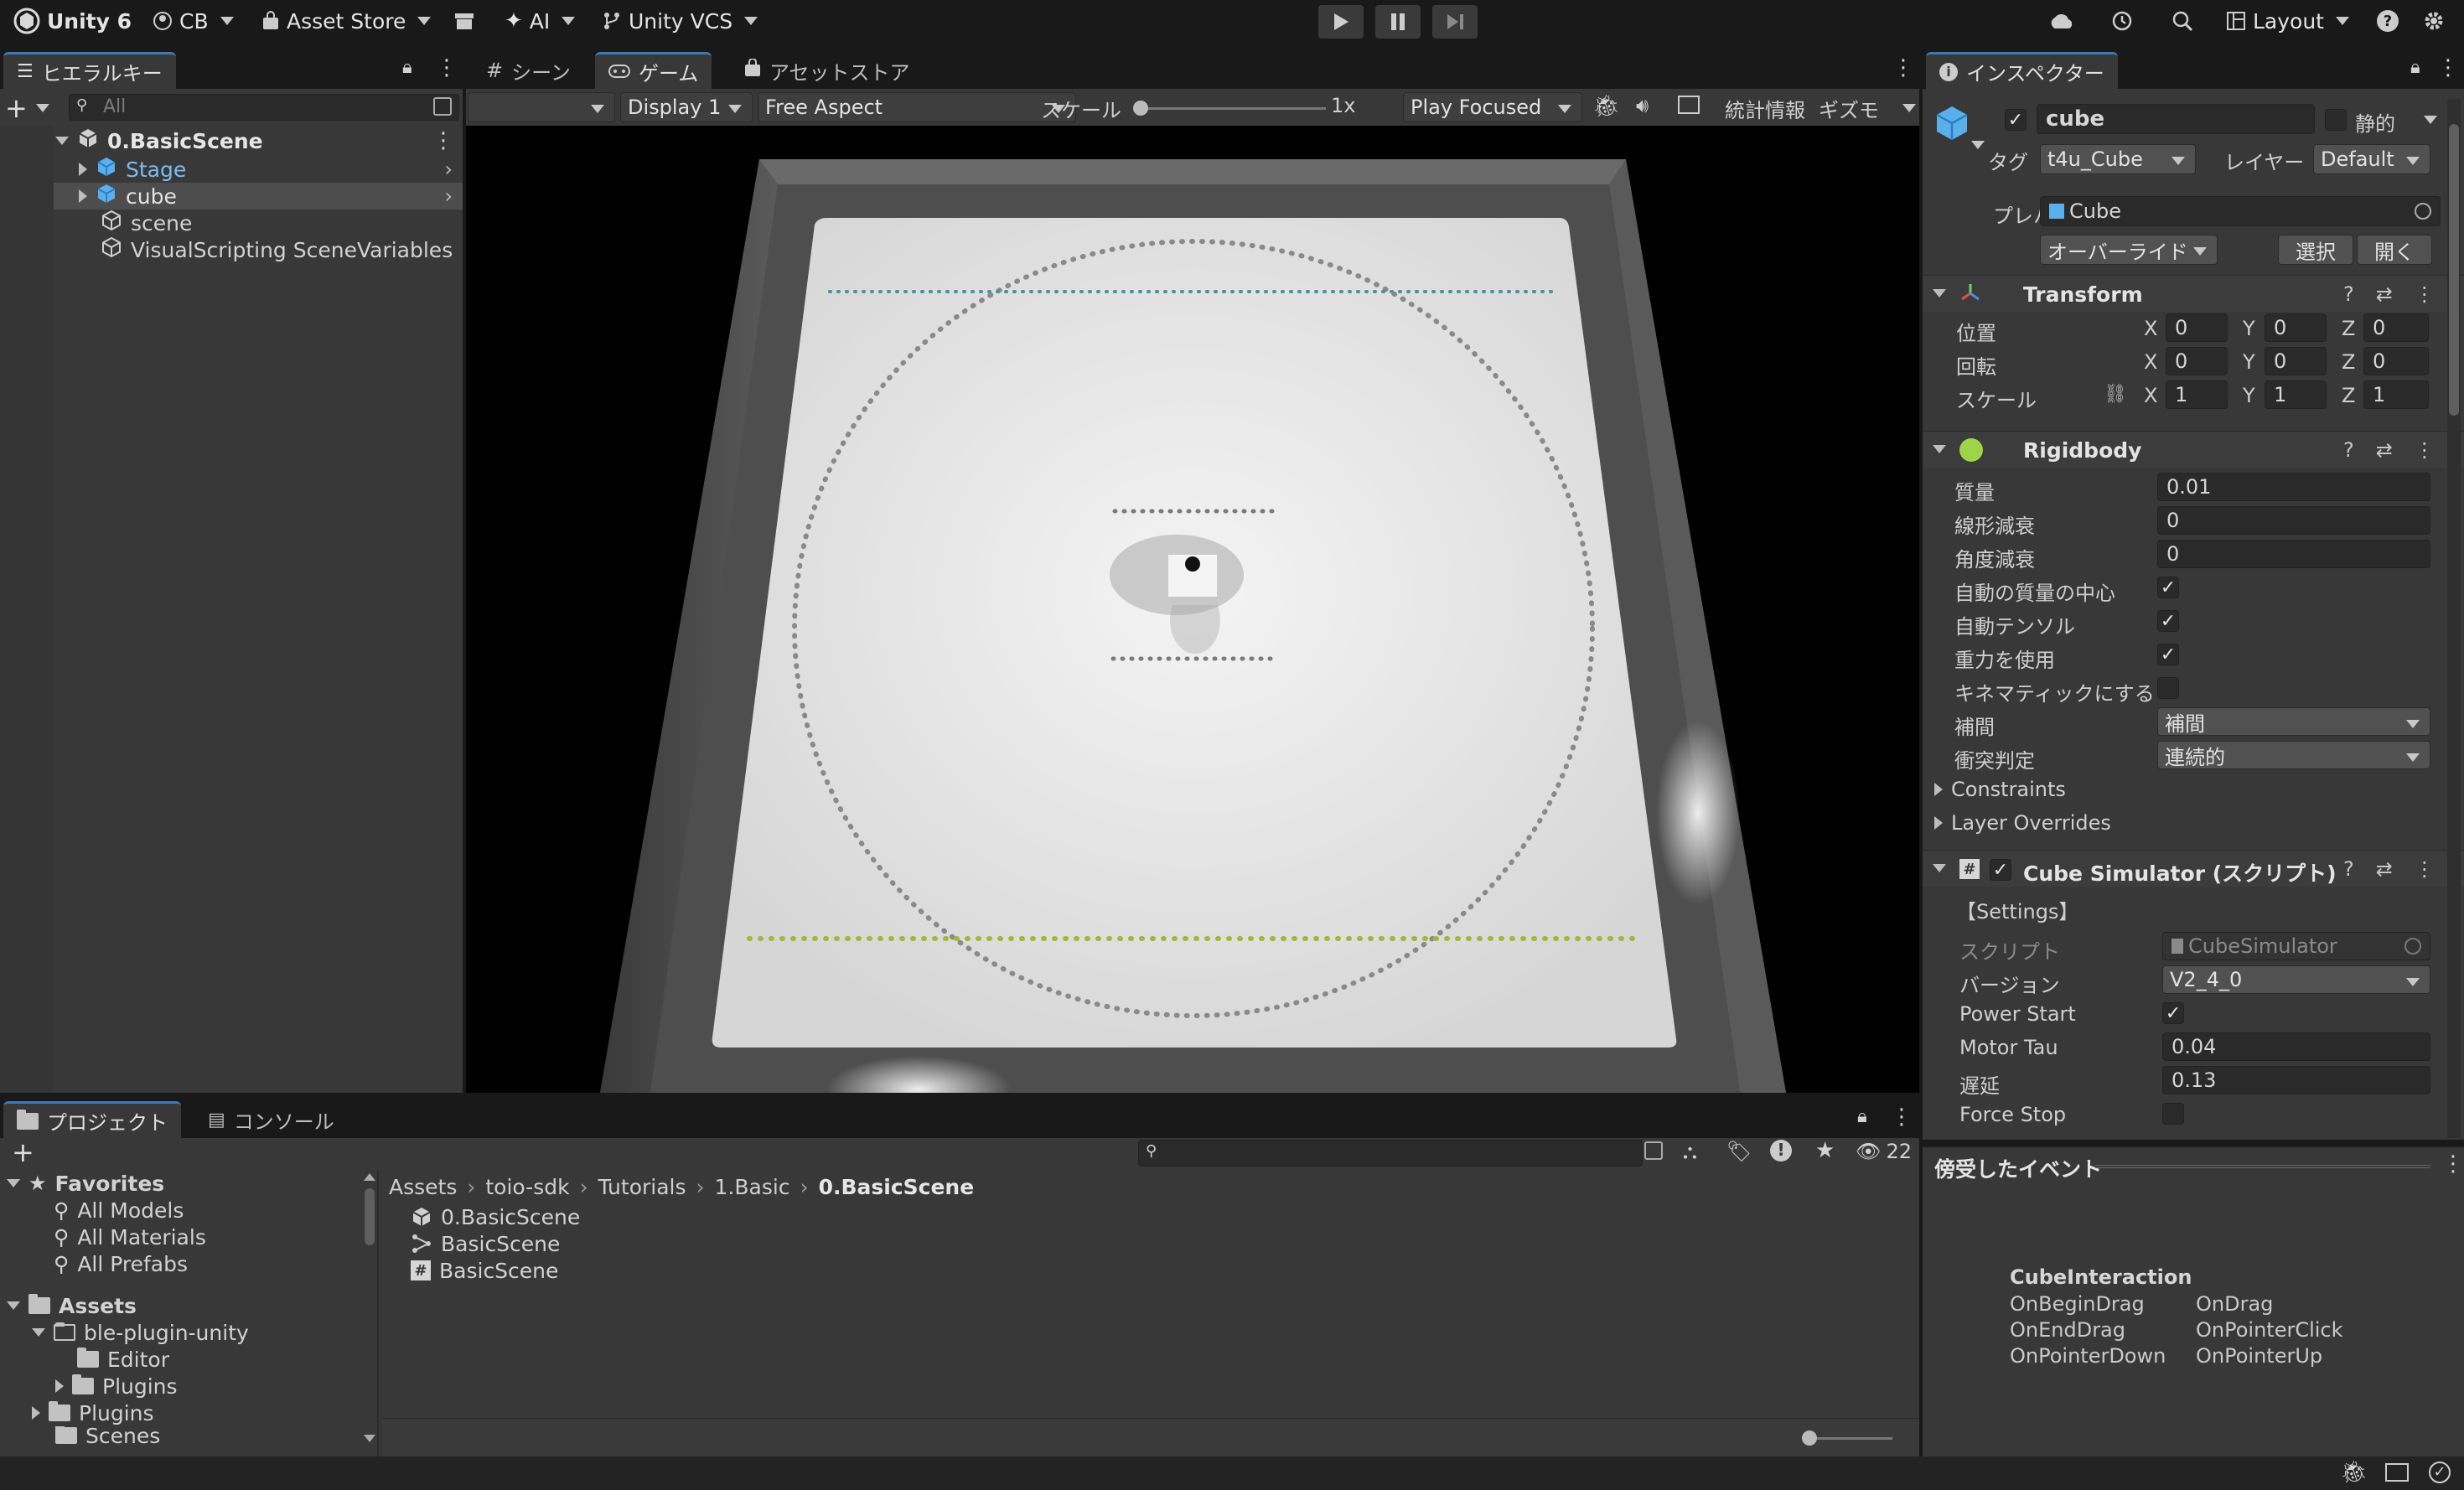 Image resolution: width=2464 pixels, height=1490 pixels. Describe the element at coordinates (72, 21) in the screenshot. I see `unity-menu: Unity 6` at that location.